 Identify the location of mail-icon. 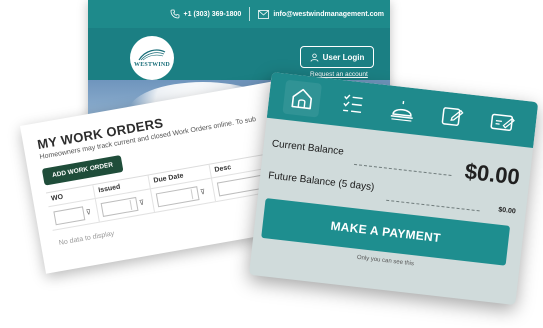
(264, 14).